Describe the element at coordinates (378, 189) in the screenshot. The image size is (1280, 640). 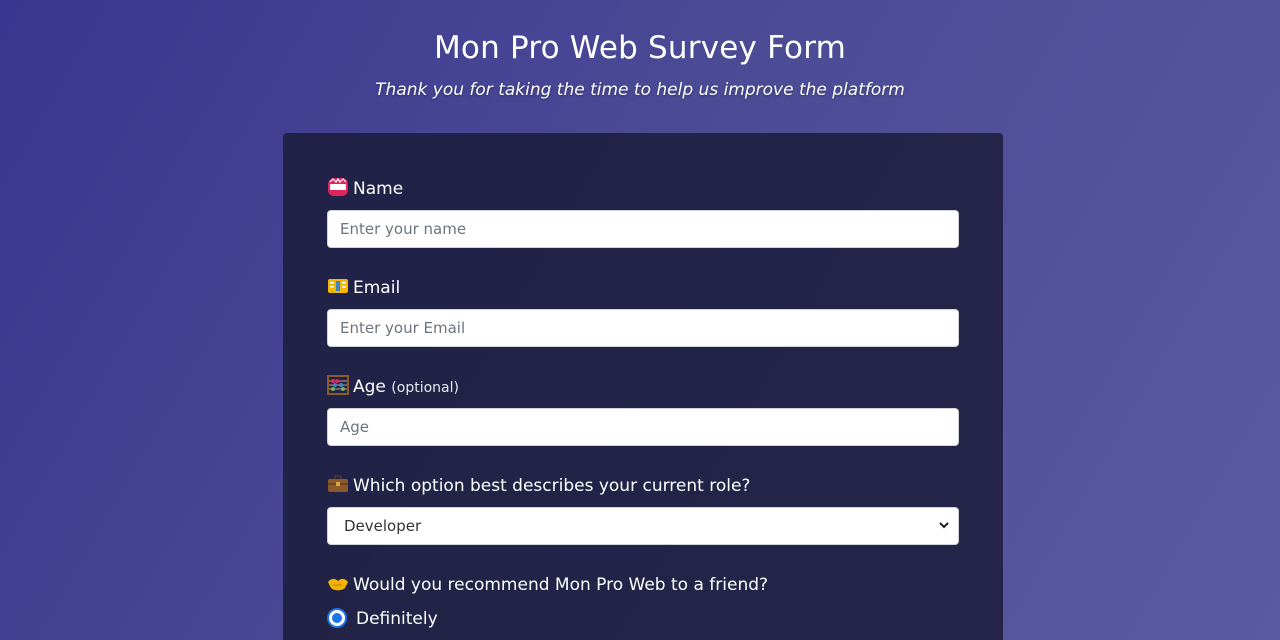
I see `name-label-text: Name` at that location.